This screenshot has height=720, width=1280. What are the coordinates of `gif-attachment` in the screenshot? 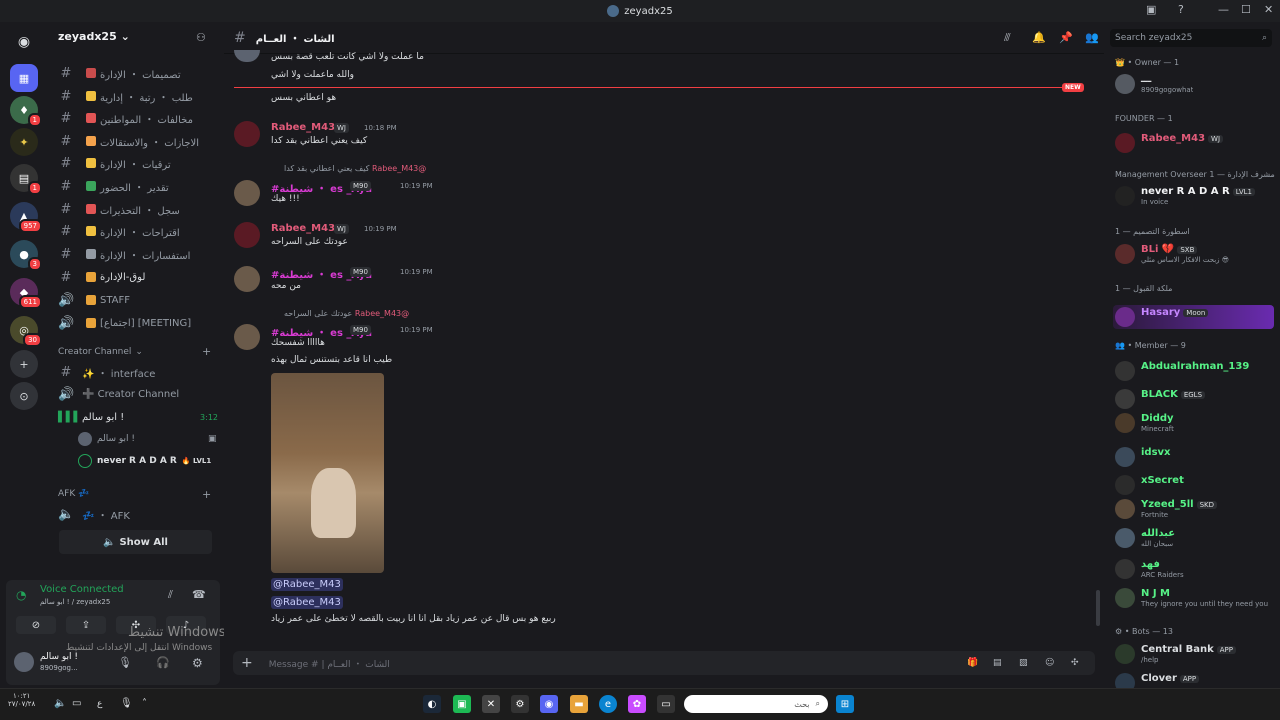 It's located at (327, 473).